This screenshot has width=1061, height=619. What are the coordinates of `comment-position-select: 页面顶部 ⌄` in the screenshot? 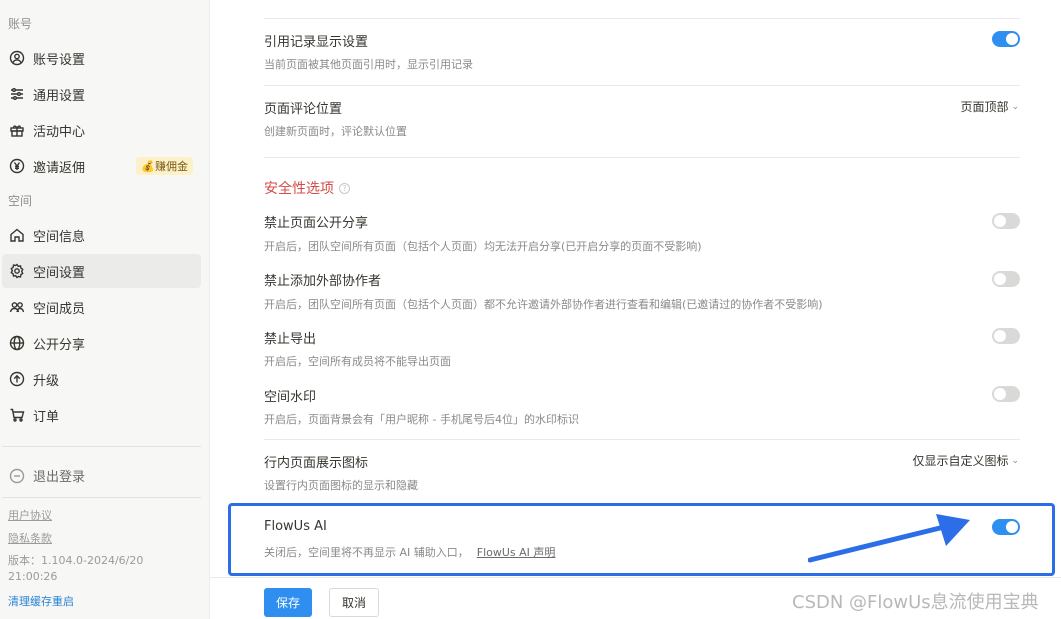 It's located at (989, 106).